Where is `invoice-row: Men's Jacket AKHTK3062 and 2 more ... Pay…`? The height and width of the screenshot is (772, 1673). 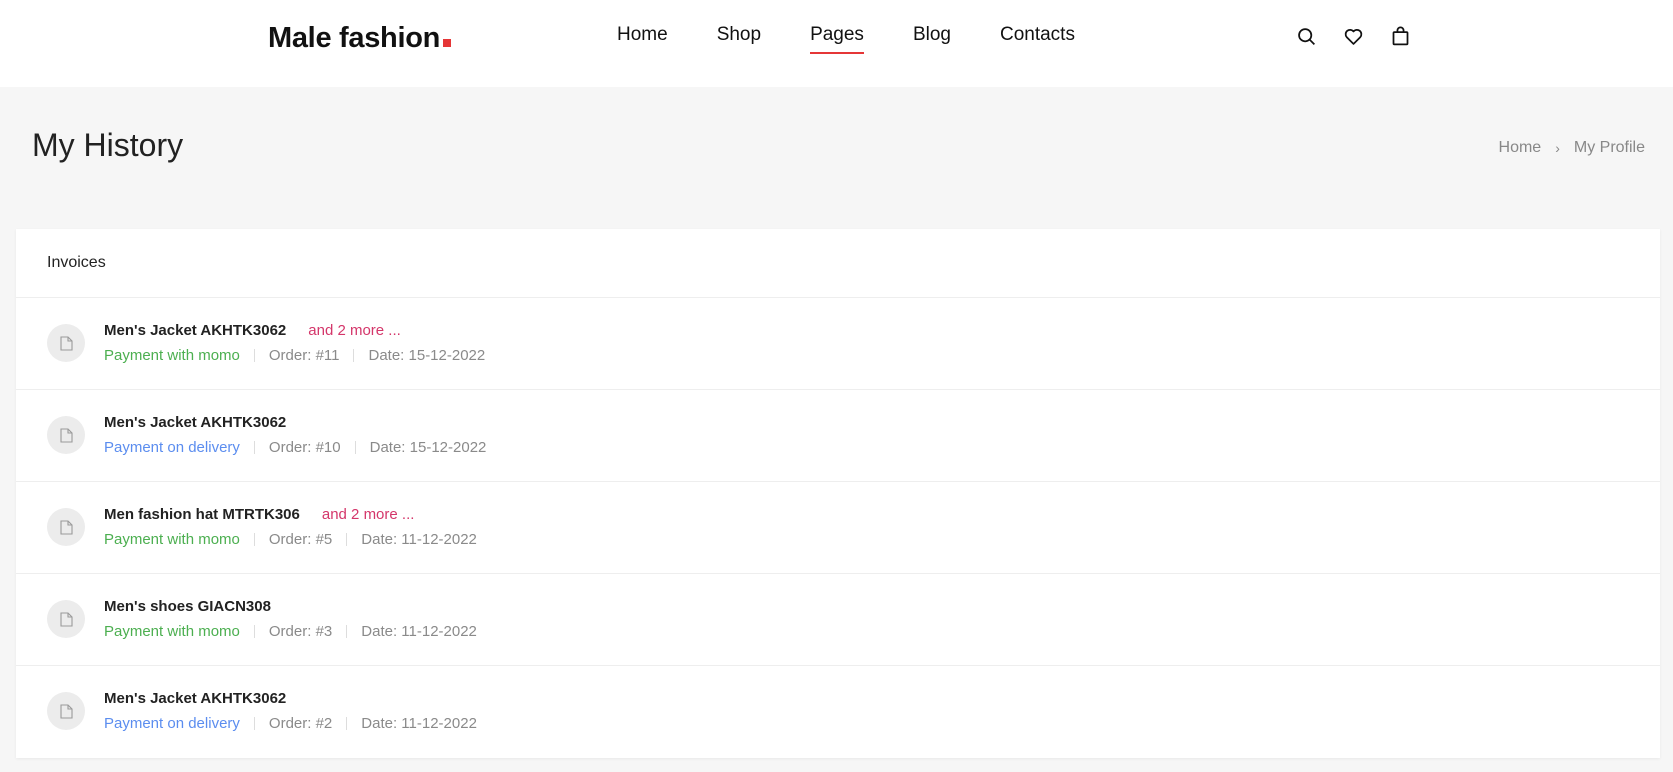 invoice-row: Men's Jacket AKHTK3062 and 2 more ... Pay… is located at coordinates (838, 344).